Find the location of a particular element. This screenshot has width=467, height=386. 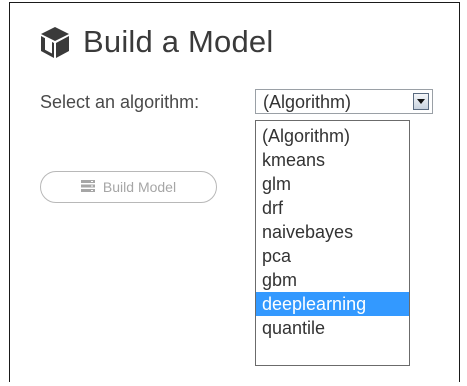

chevron-down-icon is located at coordinates (421, 101).